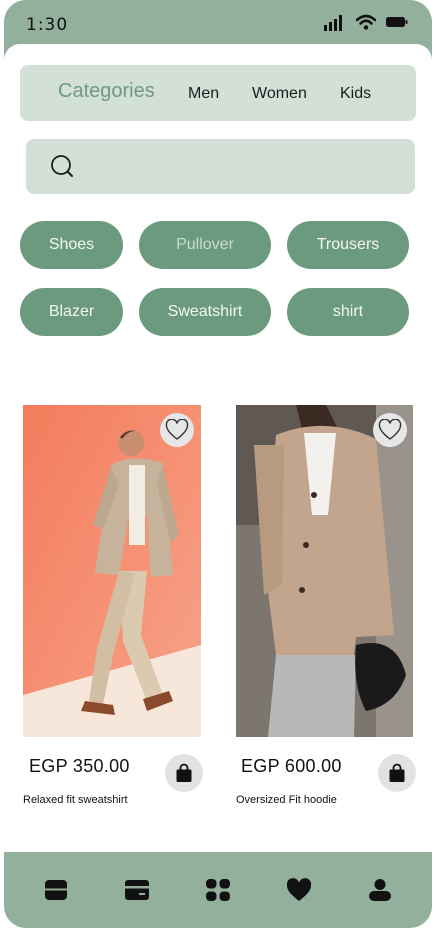 Image resolution: width=436 pixels, height=934 pixels. Describe the element at coordinates (291, 766) in the screenshot. I see `product-price: EGP 600.00` at that location.